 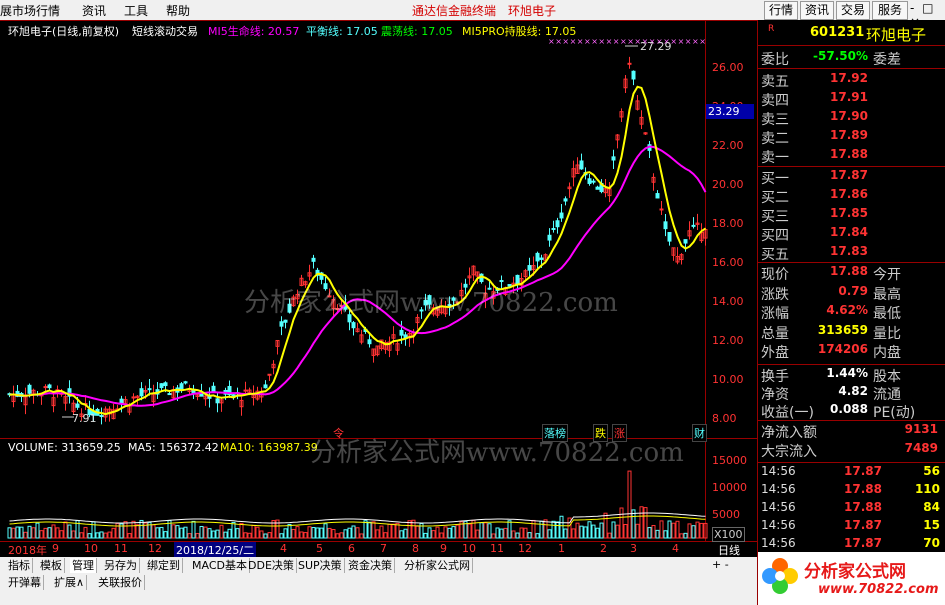 What do you see at coordinates (136, 10) in the screenshot?
I see `menu-tools: 工具` at bounding box center [136, 10].